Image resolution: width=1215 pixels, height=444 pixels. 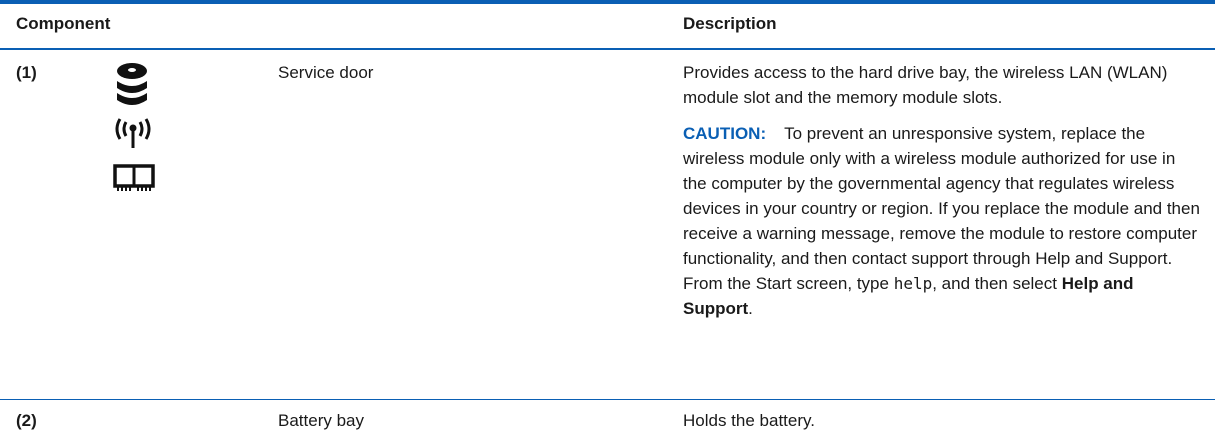 What do you see at coordinates (132, 84) in the screenshot?
I see `hard-drive-icon` at bounding box center [132, 84].